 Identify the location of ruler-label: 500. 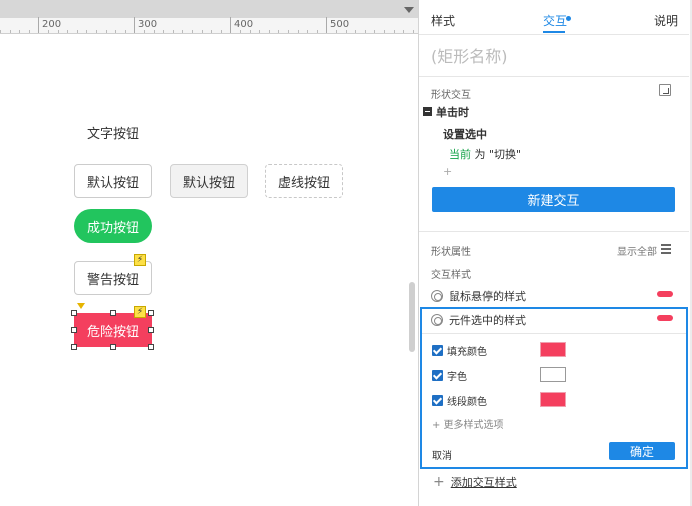
(340, 24).